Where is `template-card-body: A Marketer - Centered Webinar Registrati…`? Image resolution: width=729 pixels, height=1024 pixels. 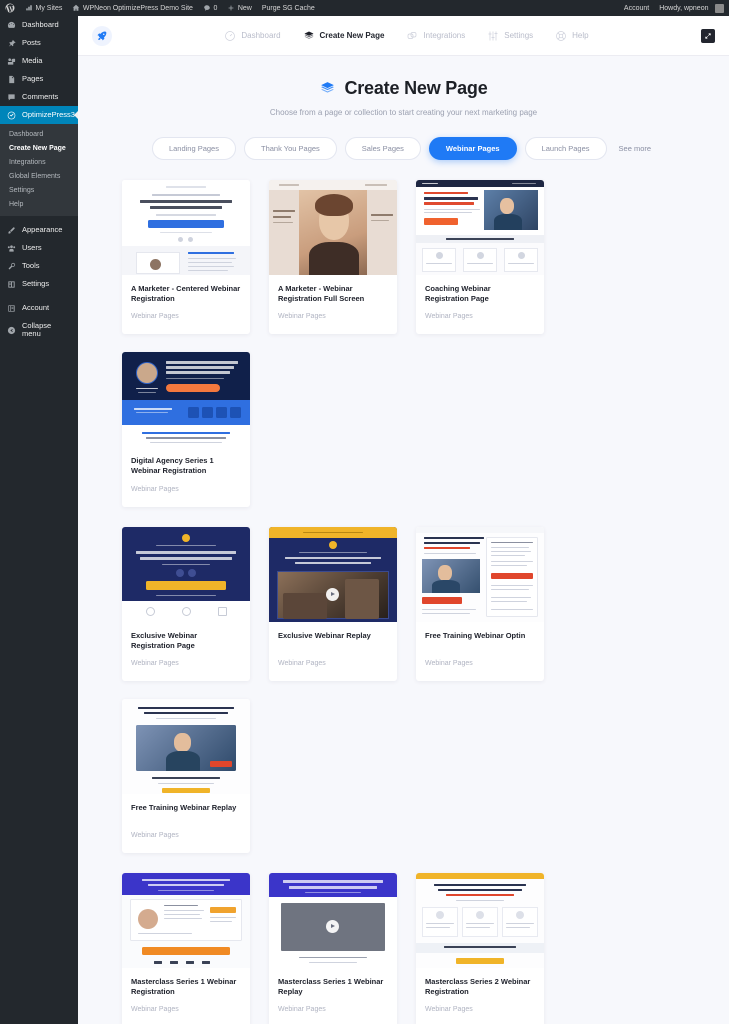 template-card-body: A Marketer - Centered Webinar Registrati… is located at coordinates (186, 304).